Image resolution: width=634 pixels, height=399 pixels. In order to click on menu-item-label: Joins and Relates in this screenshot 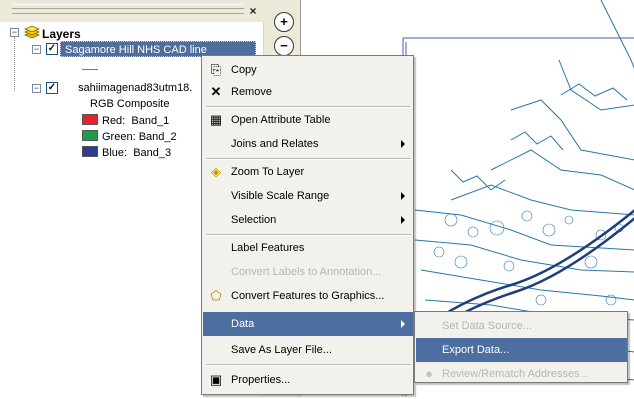, I will do `click(275, 144)`.